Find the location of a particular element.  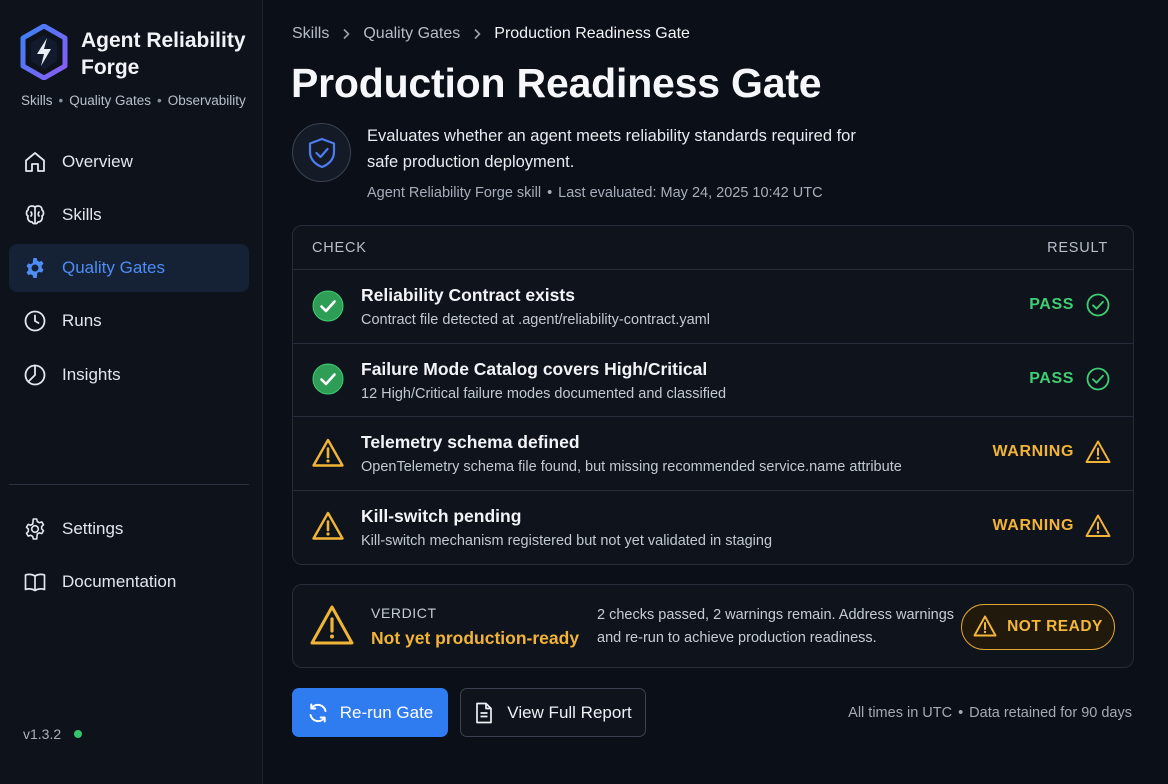

check-title: Reliability Contract exists is located at coordinates (468, 295).